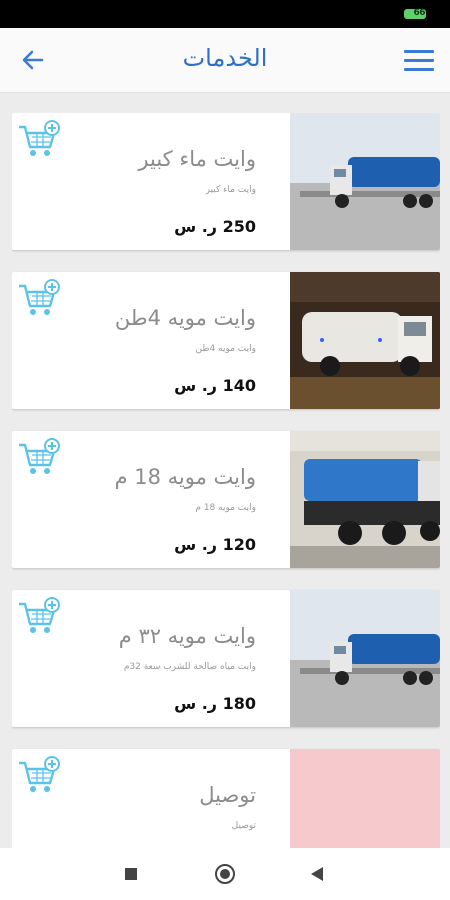 The height and width of the screenshot is (900, 450). I want to click on service-subtitle: توصيل, so click(243, 826).